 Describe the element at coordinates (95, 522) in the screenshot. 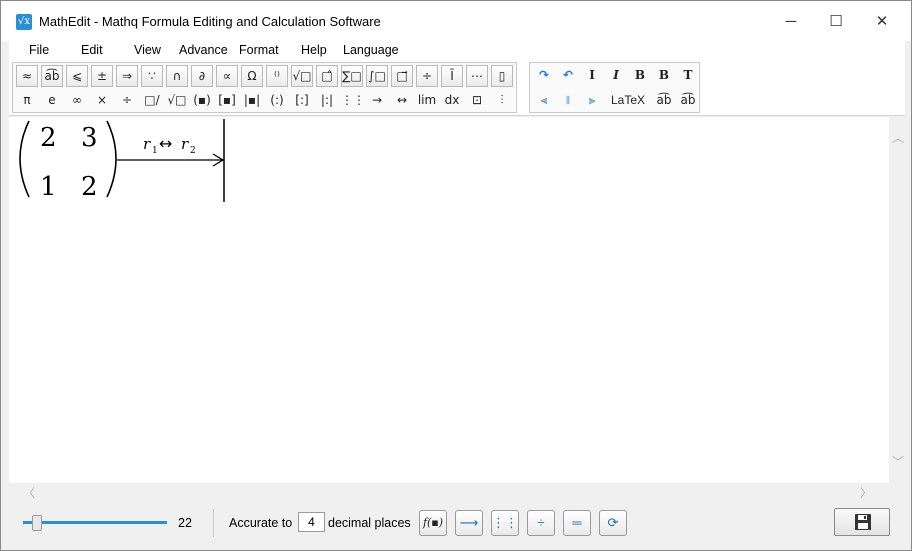

I see `font-size-slider-track` at that location.